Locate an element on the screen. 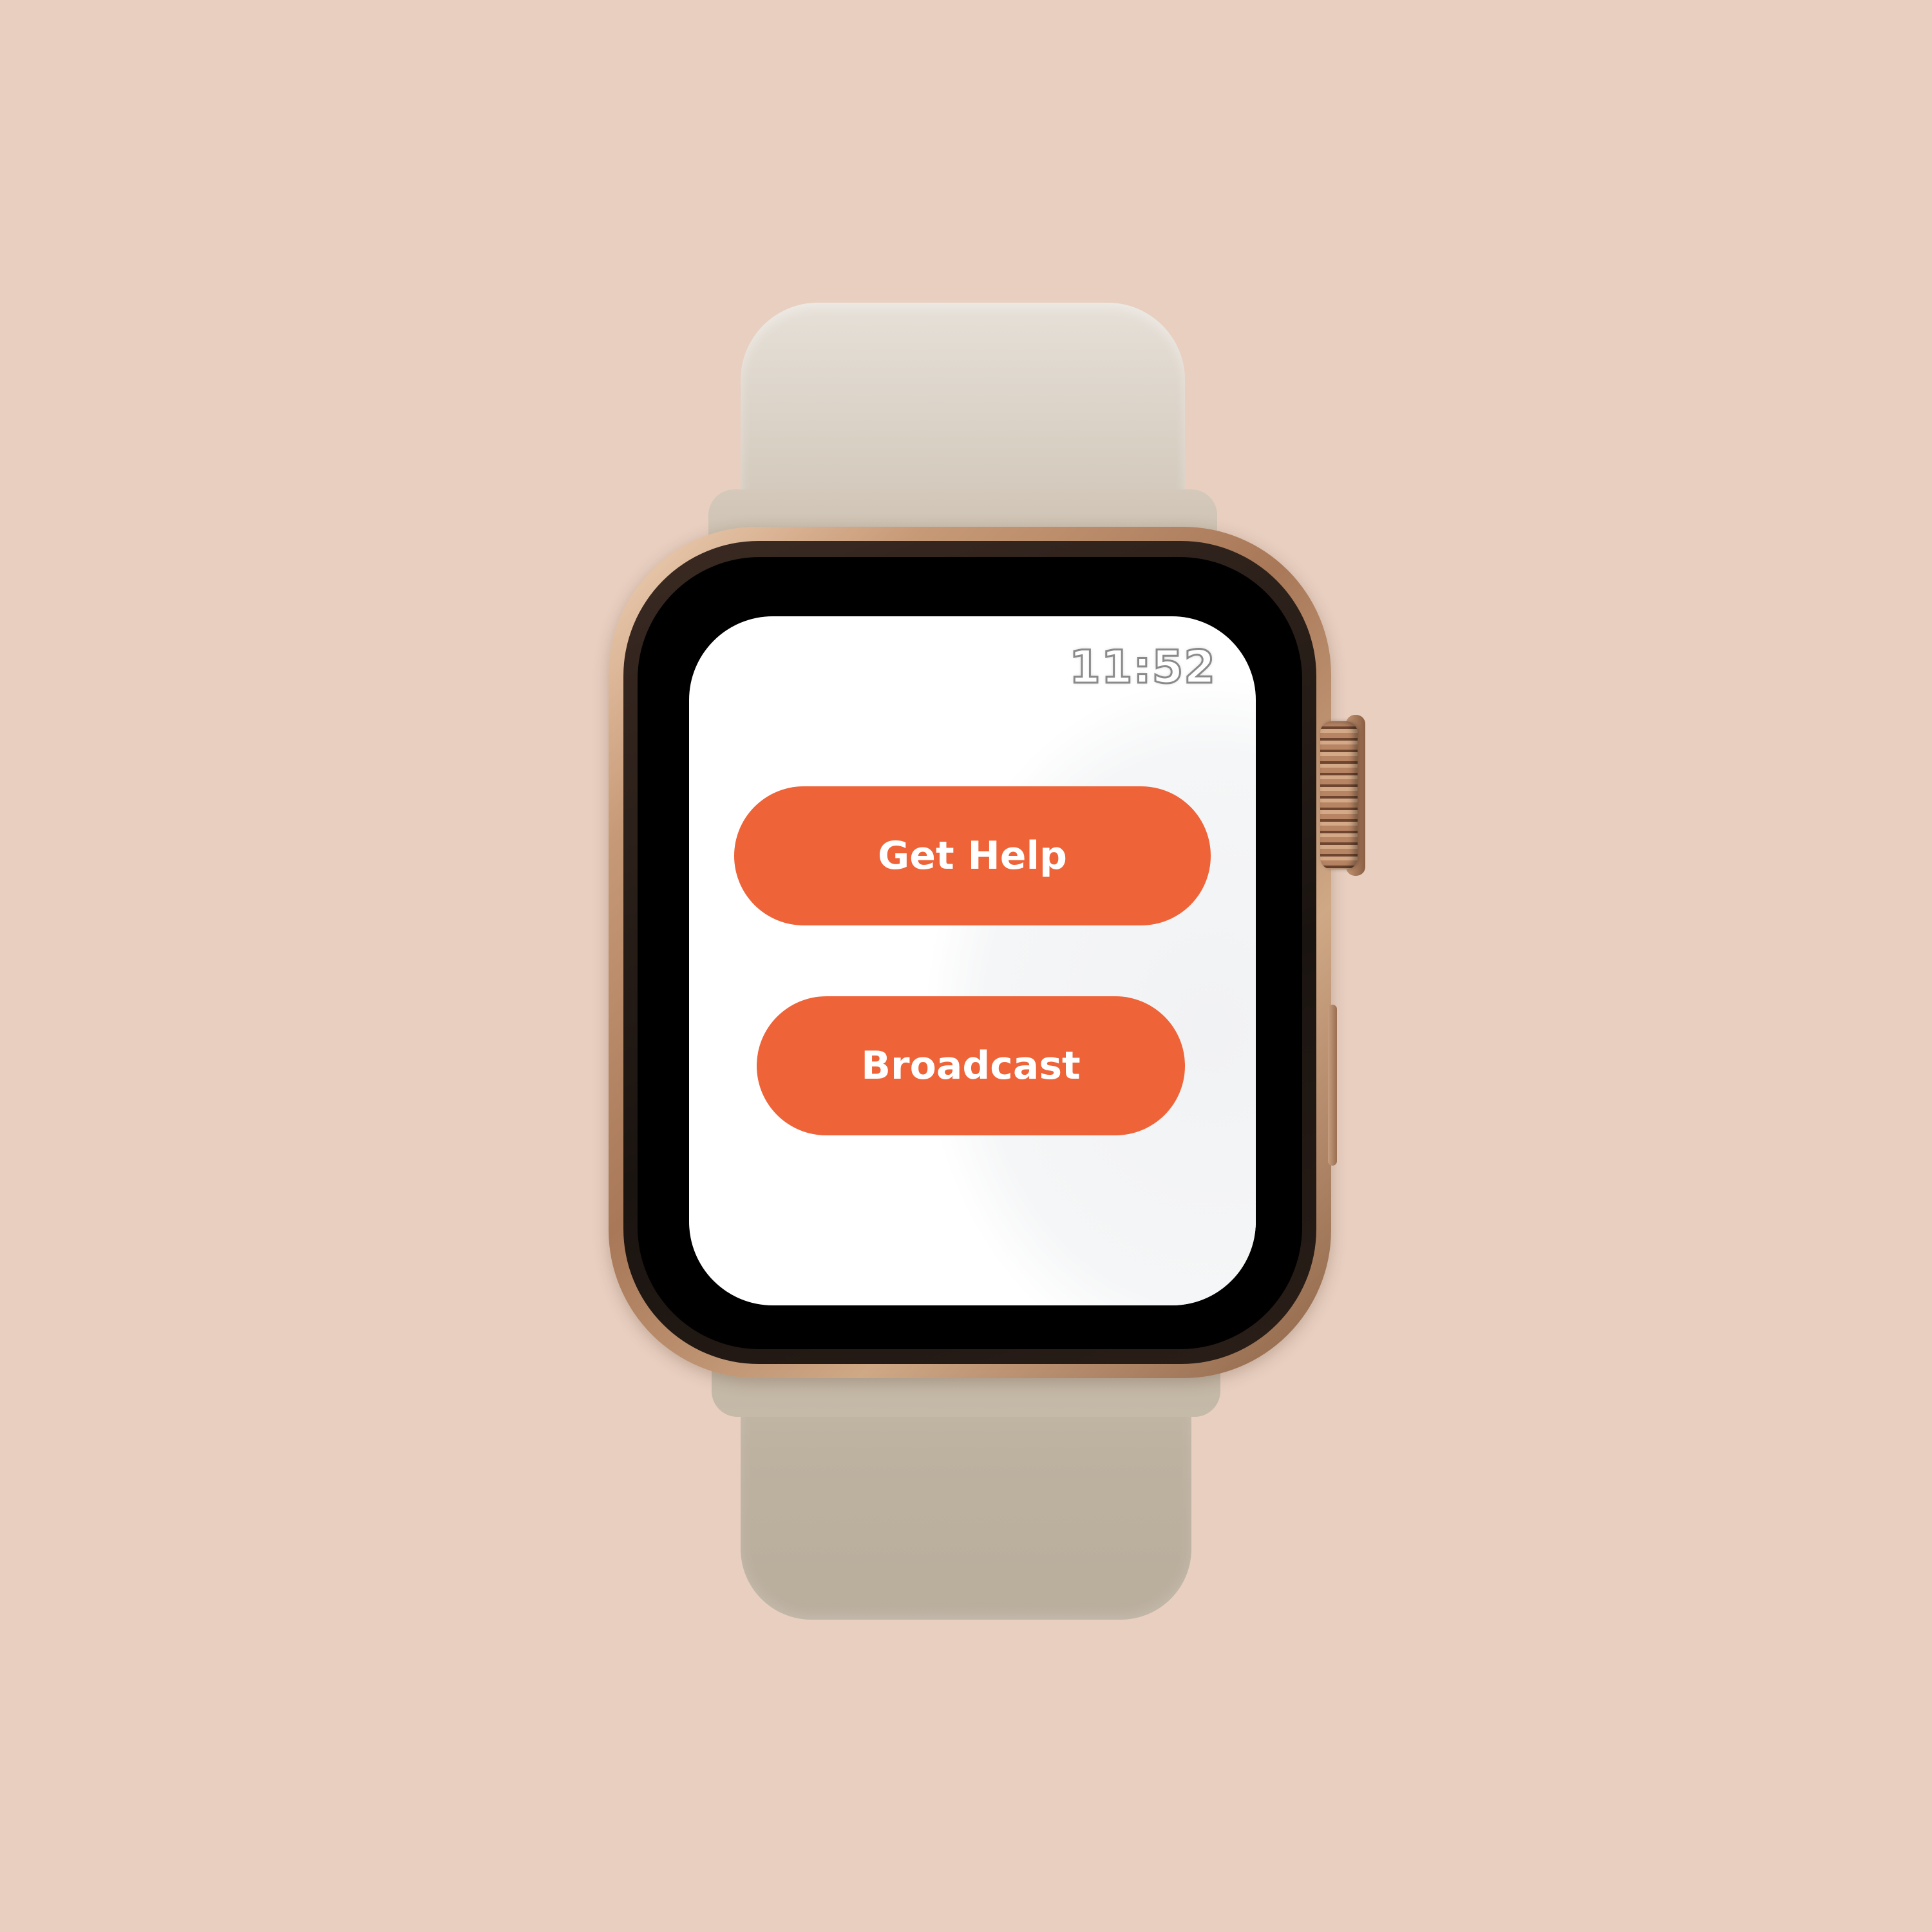  side-button is located at coordinates (1333, 1085).